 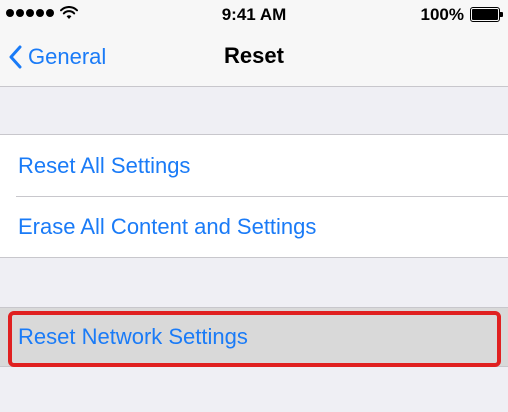 I want to click on reset-network-settings-label: Reset Network Settings, so click(x=133, y=336).